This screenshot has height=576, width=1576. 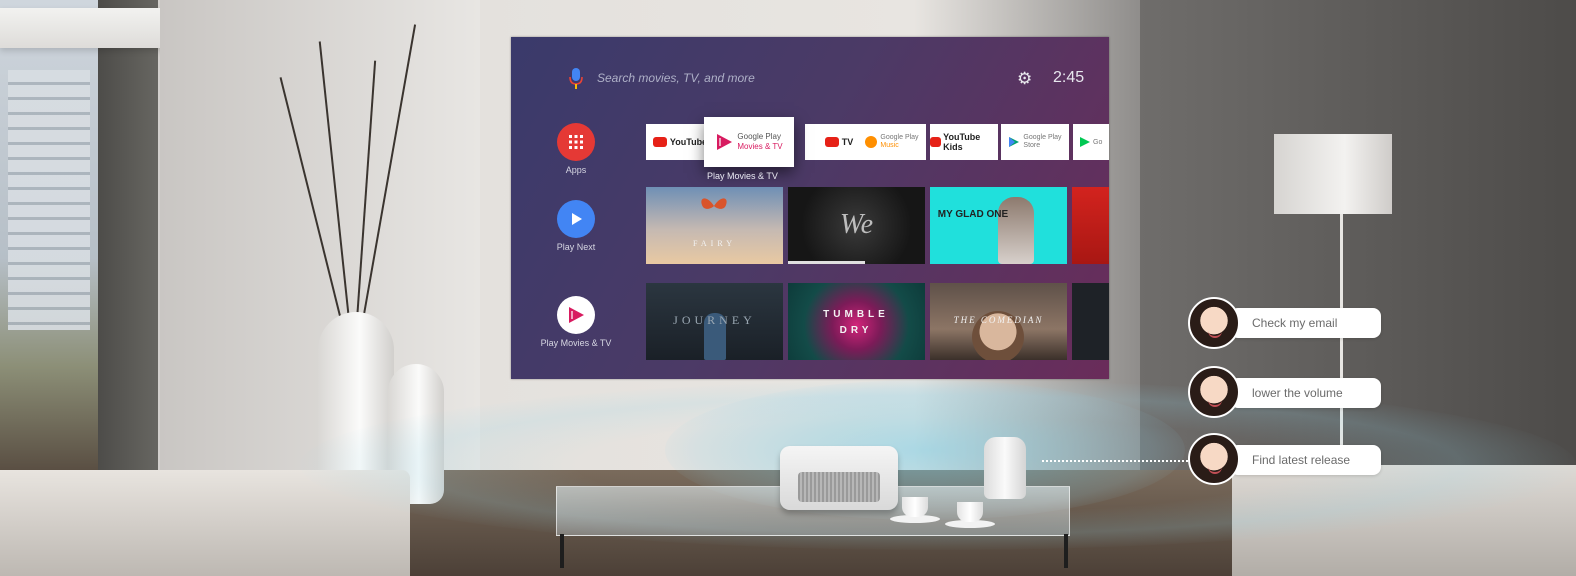 What do you see at coordinates (871, 142) in the screenshot?
I see `play-music-icon` at bounding box center [871, 142].